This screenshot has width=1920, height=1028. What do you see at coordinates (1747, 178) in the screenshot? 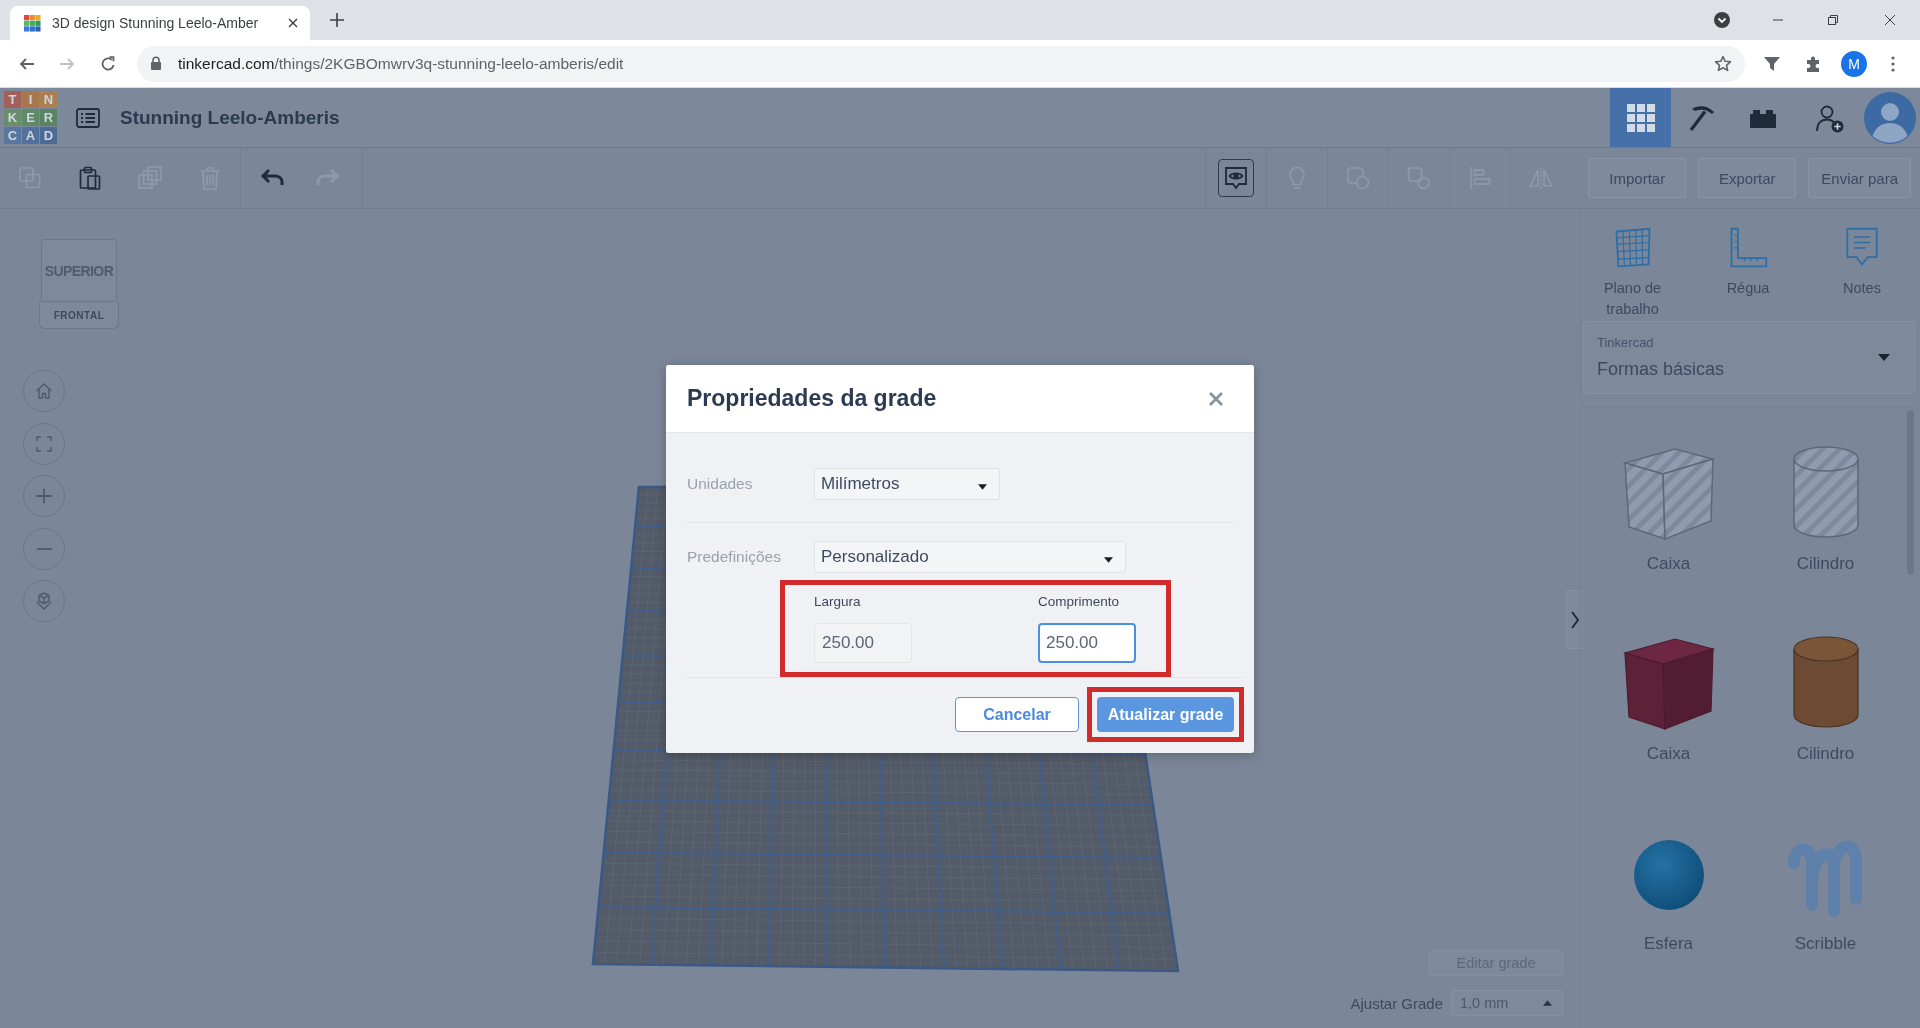
I see `action-button: Exportar` at bounding box center [1747, 178].